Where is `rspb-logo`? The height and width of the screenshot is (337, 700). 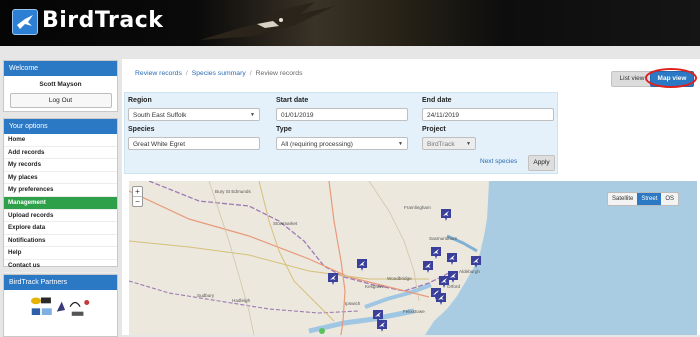
rspb-logo is located at coordinates (41, 311).